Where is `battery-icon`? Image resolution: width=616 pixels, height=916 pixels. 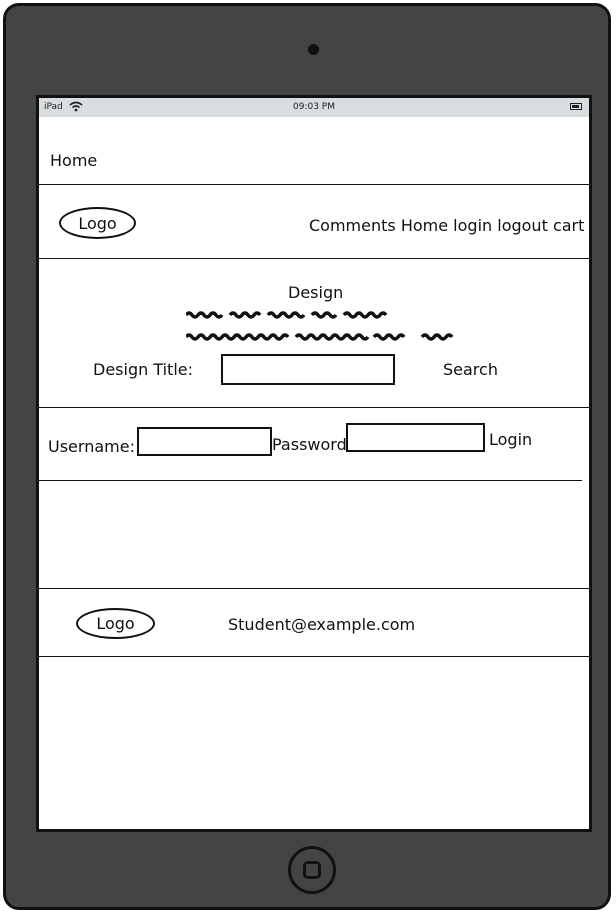
battery-icon is located at coordinates (576, 106).